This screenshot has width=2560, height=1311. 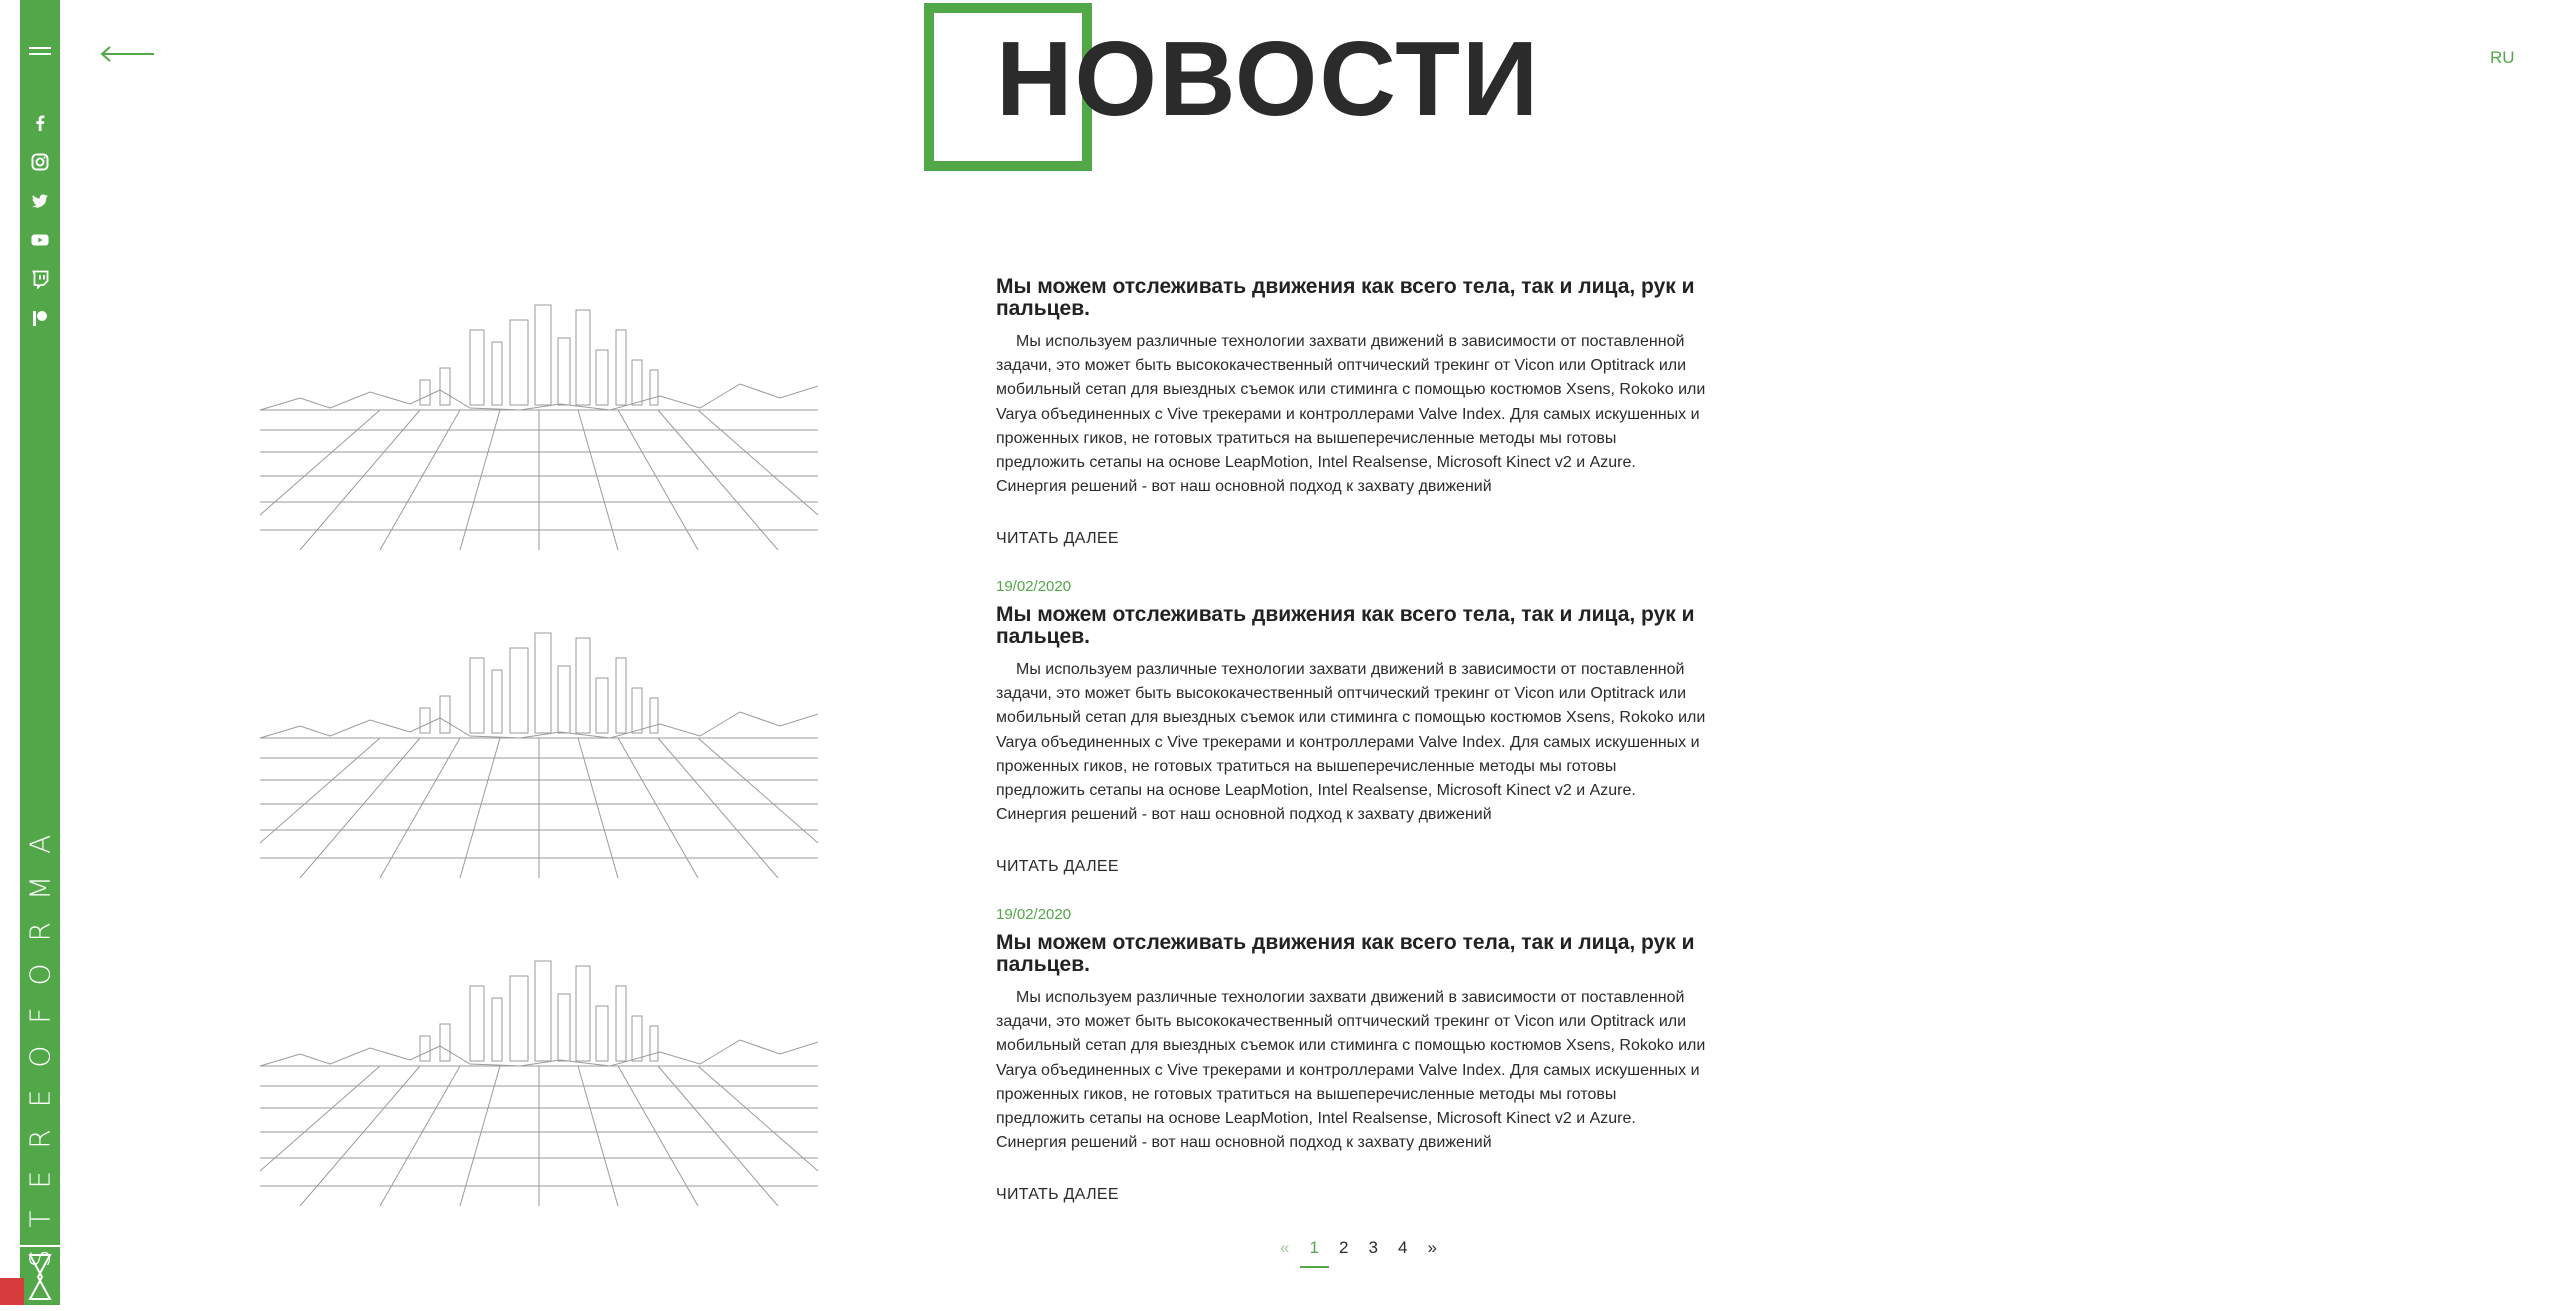 I want to click on pagination-page-1: 1, so click(x=1314, y=1253).